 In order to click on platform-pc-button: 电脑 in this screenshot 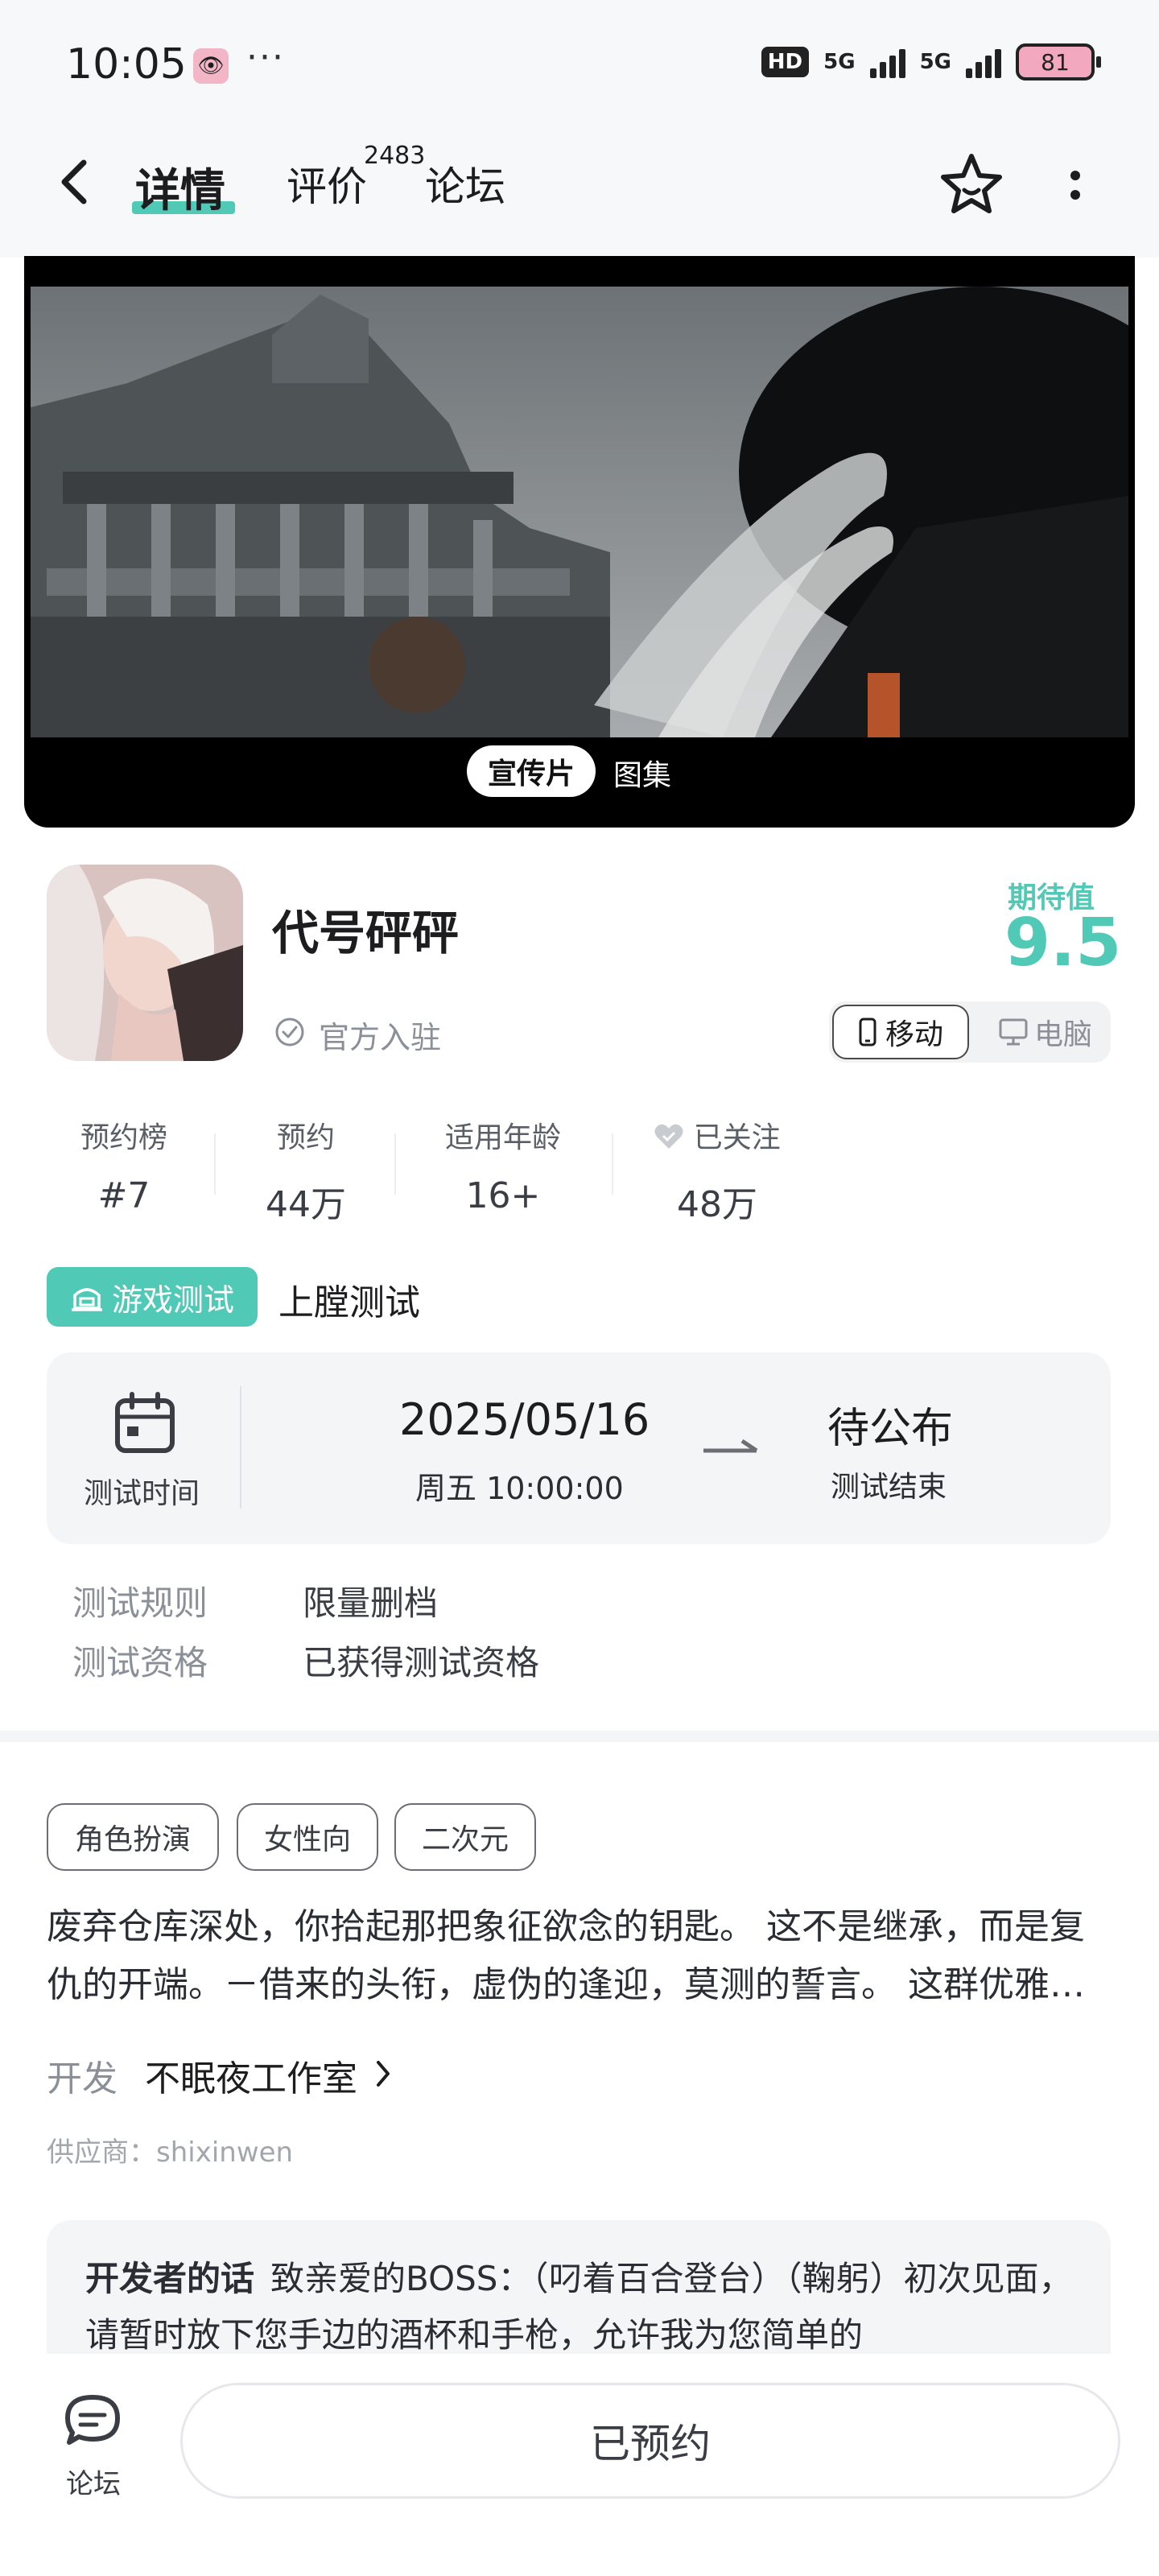, I will do `click(1045, 1032)`.